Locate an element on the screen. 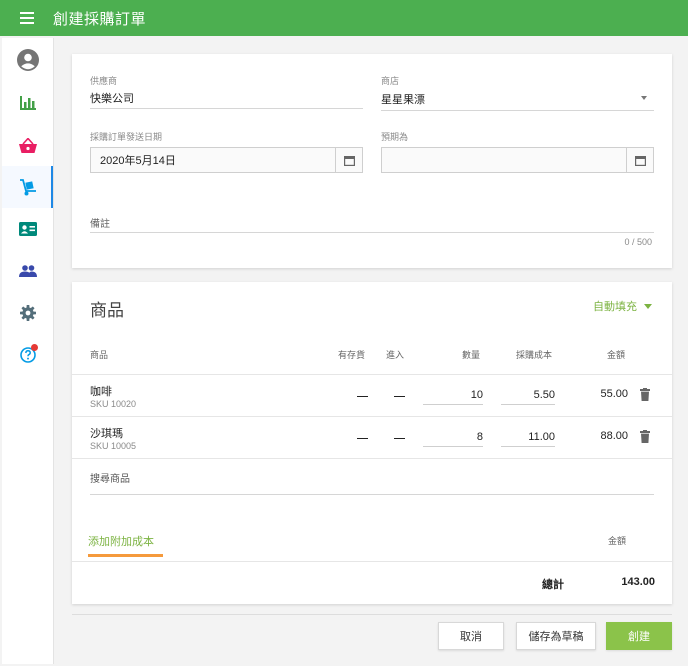  order-date-value: 2020年5月14日 is located at coordinates (138, 161).